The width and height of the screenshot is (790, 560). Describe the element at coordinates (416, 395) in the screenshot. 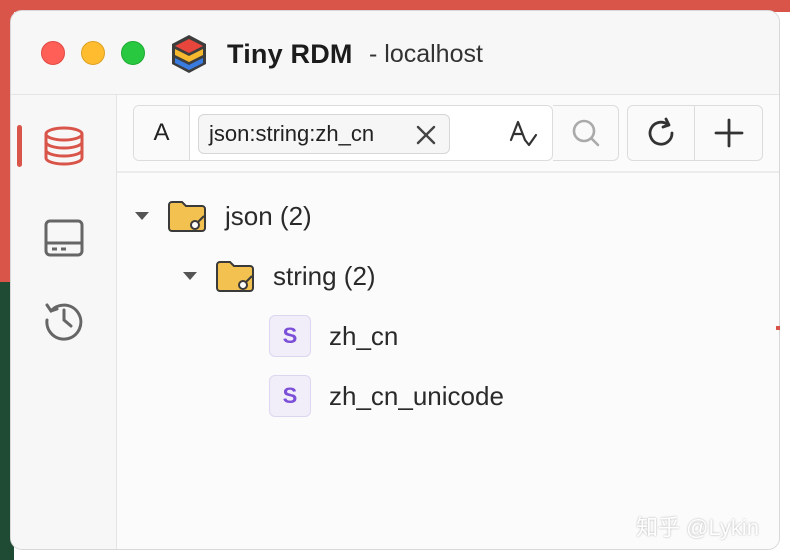

I see `tree-node-label: zh_cn_unicode` at that location.